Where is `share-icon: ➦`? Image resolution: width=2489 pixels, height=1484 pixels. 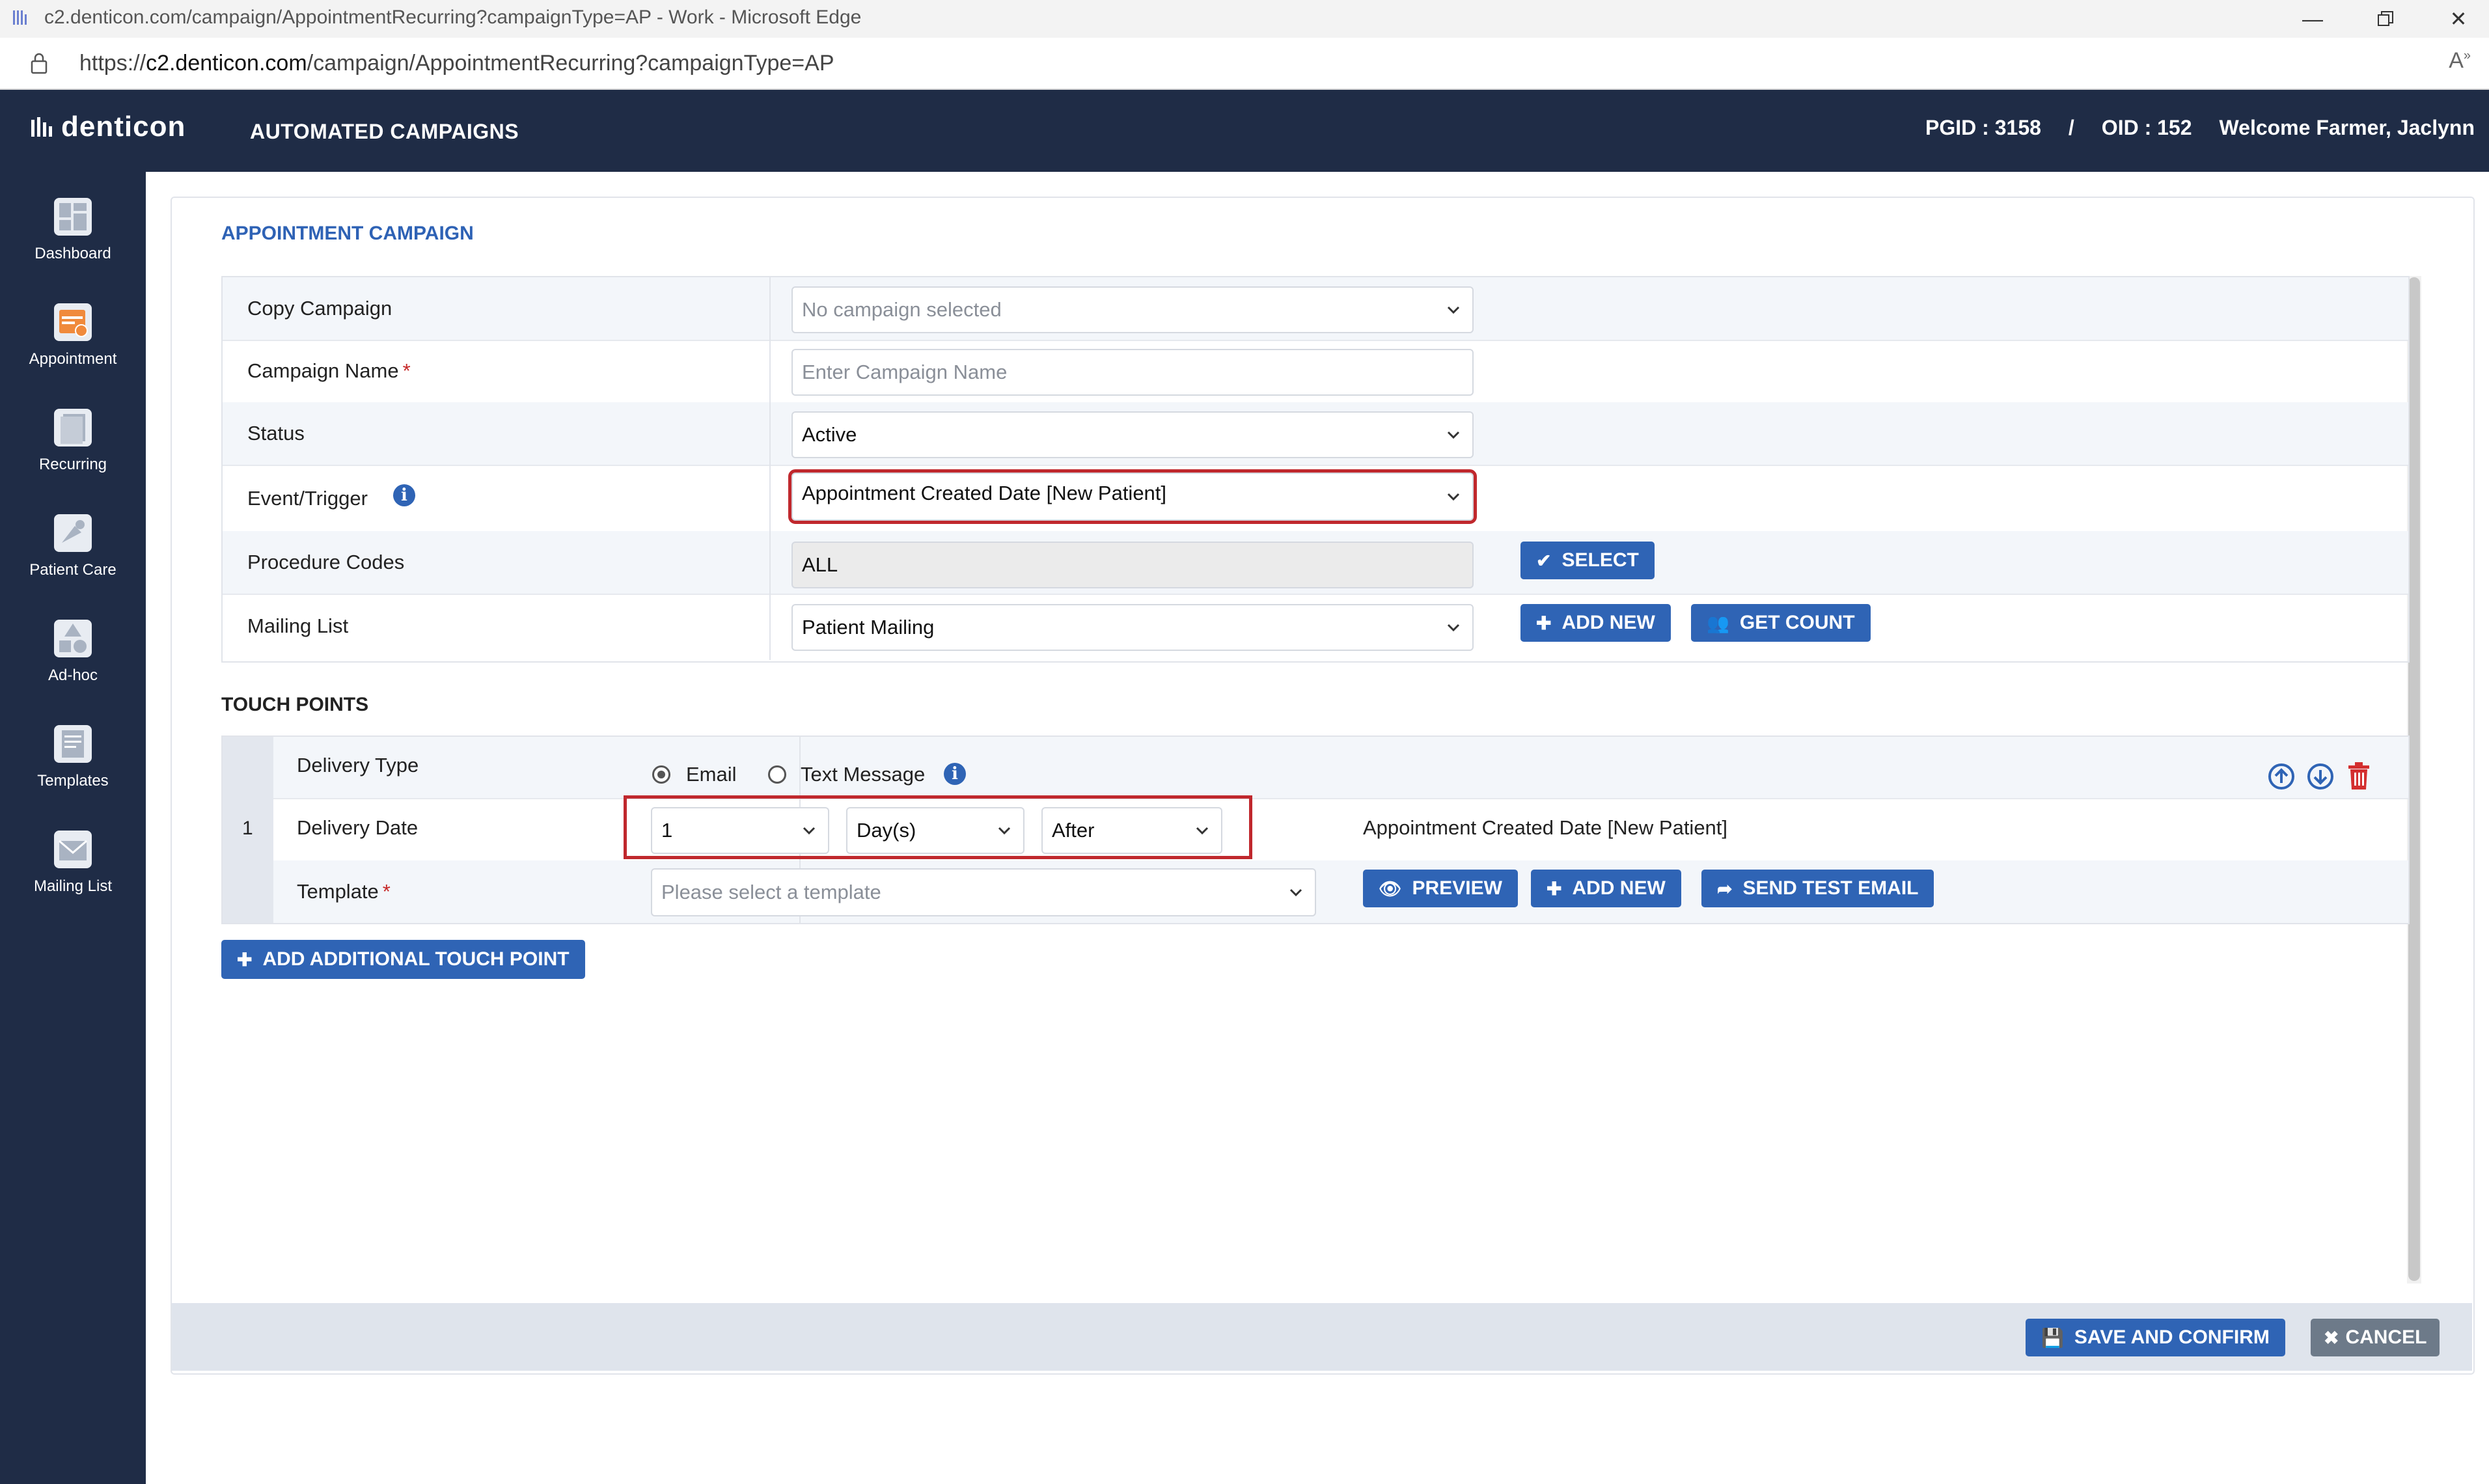 share-icon: ➦ is located at coordinates (1725, 888).